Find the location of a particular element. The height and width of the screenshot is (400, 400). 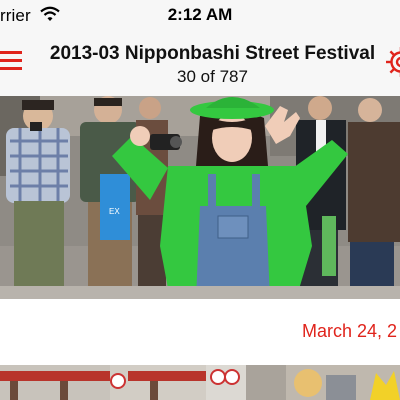

status-bar: rrier 2:12 AM is located at coordinates (200, 15).